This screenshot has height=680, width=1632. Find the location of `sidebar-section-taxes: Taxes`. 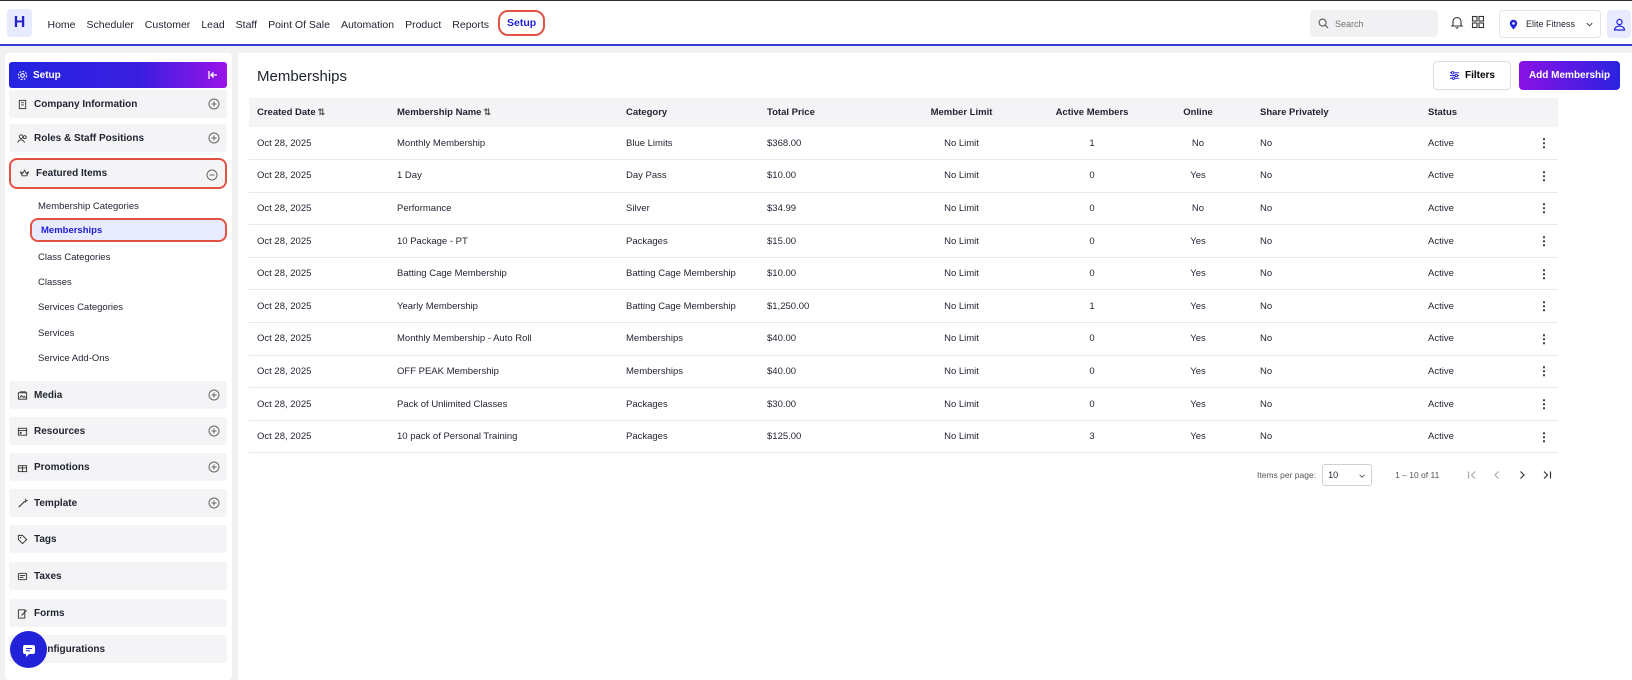

sidebar-section-taxes: Taxes is located at coordinates (118, 576).